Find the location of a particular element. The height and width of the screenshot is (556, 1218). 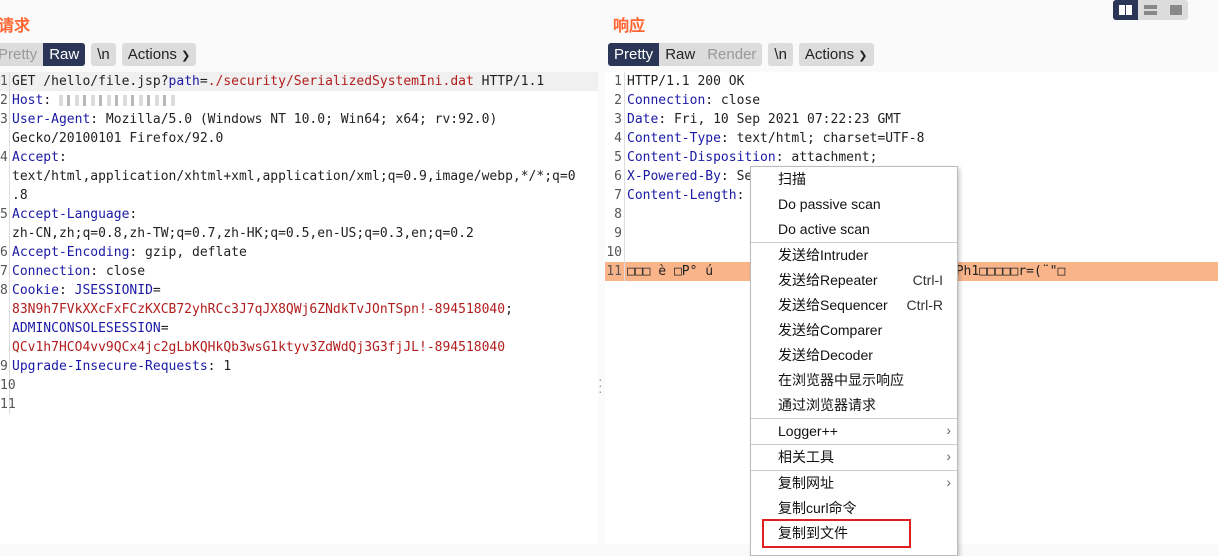

header-name: Accept-Encoding is located at coordinates (71, 252).